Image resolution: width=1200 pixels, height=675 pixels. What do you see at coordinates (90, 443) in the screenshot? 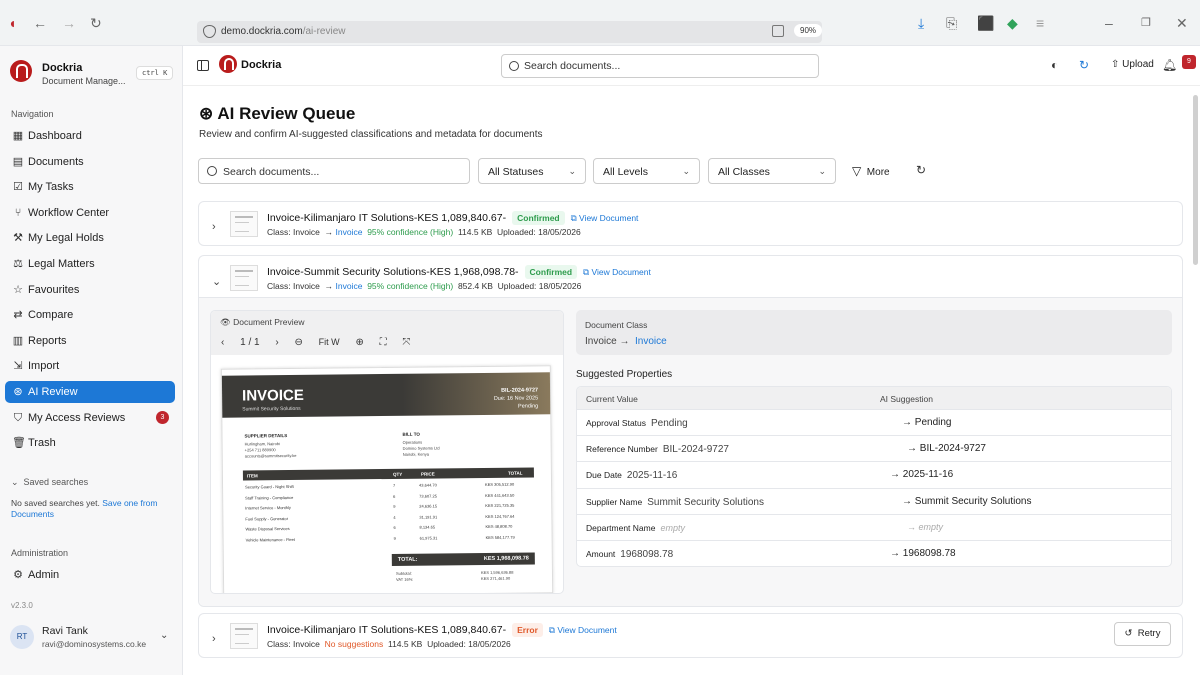
I see `sidebar-item-trash: 🗑︎ Trash` at bounding box center [90, 443].